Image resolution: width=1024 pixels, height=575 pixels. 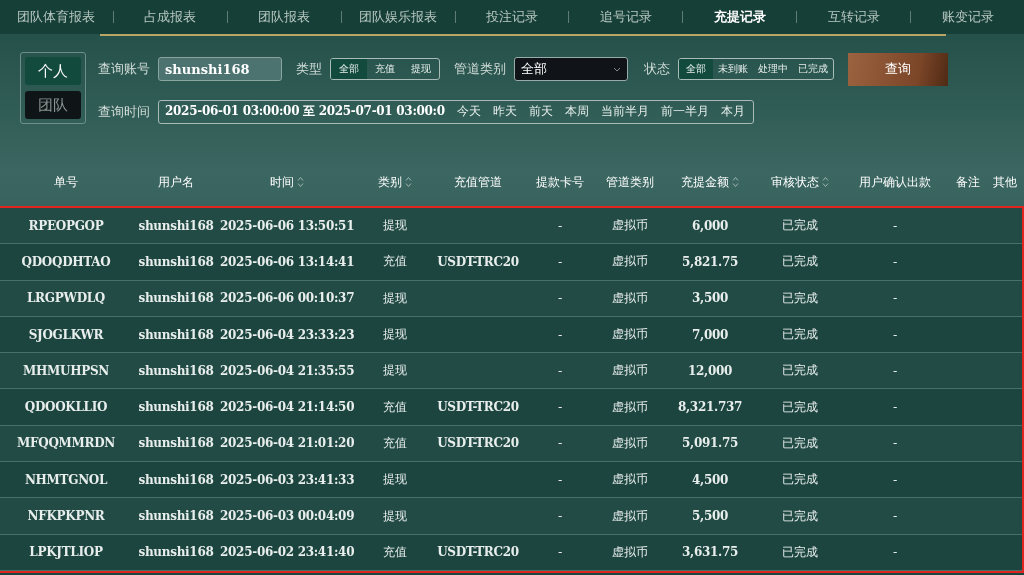 I want to click on table-cell: 2025-06-06 00:10:37, so click(x=287, y=298).